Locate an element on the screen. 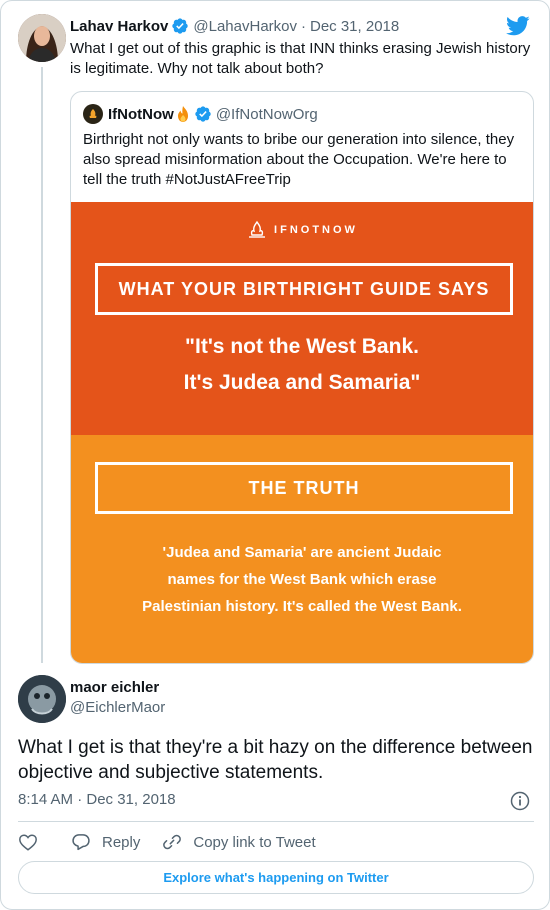  reply-button: Reply is located at coordinates (105, 842).